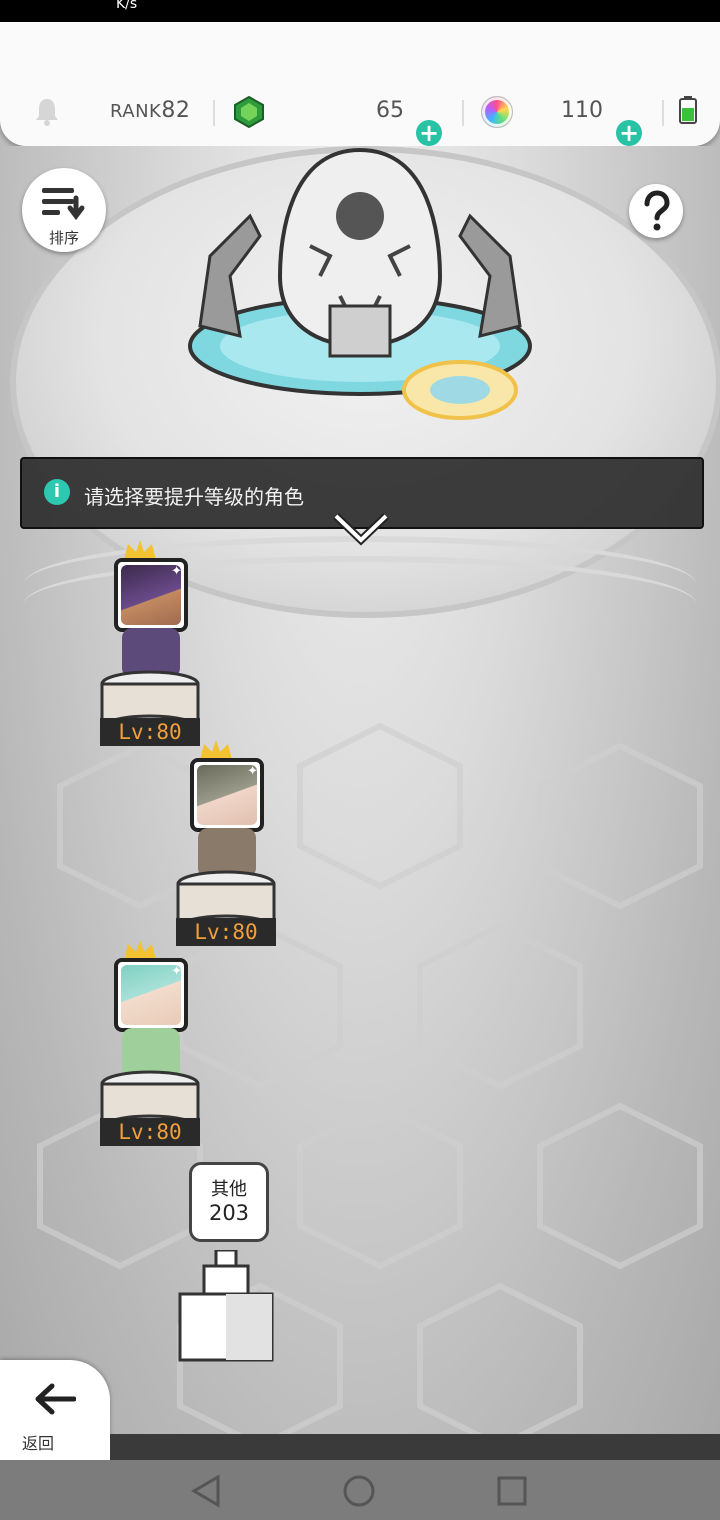  Describe the element at coordinates (37, 1443) in the screenshot. I see `back-label: 返回` at that location.